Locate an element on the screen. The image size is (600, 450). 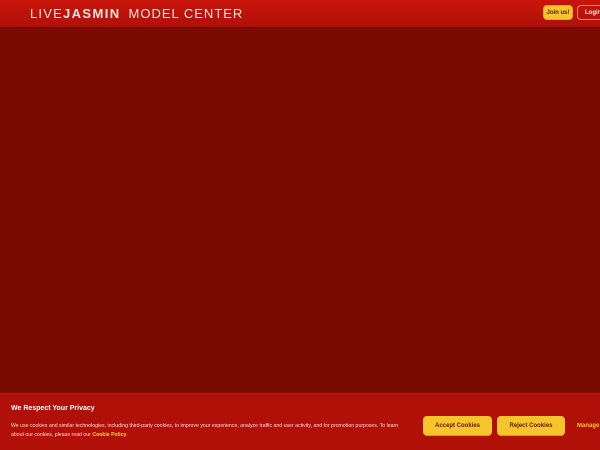
cookie-policy-link: Cookie Policy is located at coordinates (109, 435).